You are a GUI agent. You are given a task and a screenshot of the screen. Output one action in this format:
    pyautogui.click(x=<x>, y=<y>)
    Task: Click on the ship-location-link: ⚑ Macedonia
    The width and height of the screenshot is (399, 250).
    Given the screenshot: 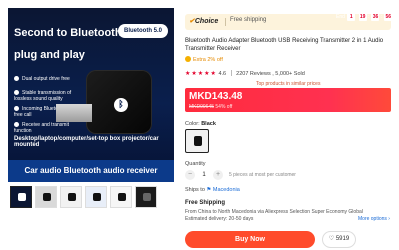 What is the action you would take?
    pyautogui.click(x=222, y=190)
    